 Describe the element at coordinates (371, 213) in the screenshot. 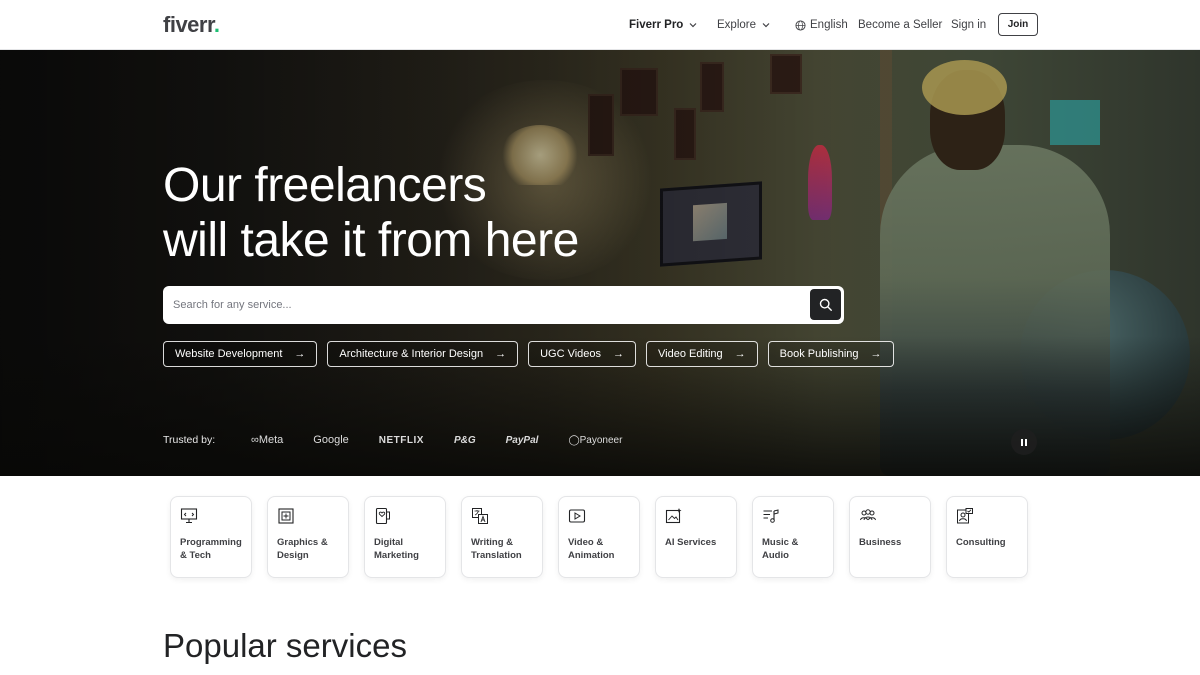

I see `hero-title: Our freelancers will take it from here` at that location.